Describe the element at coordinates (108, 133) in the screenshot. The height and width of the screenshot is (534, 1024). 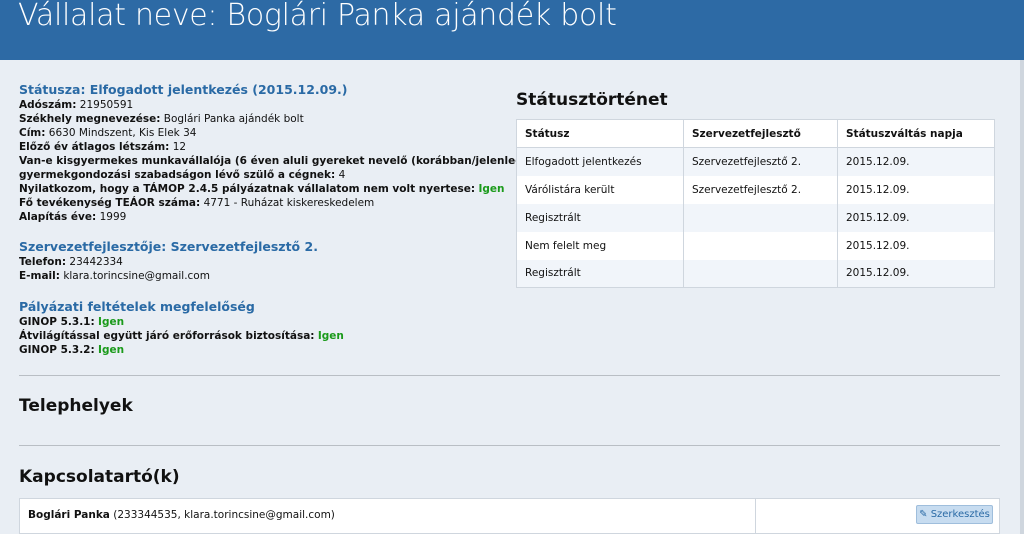
I see `detail-row-address: Cím: 6630 Mindszent, Kis Elek 34` at that location.